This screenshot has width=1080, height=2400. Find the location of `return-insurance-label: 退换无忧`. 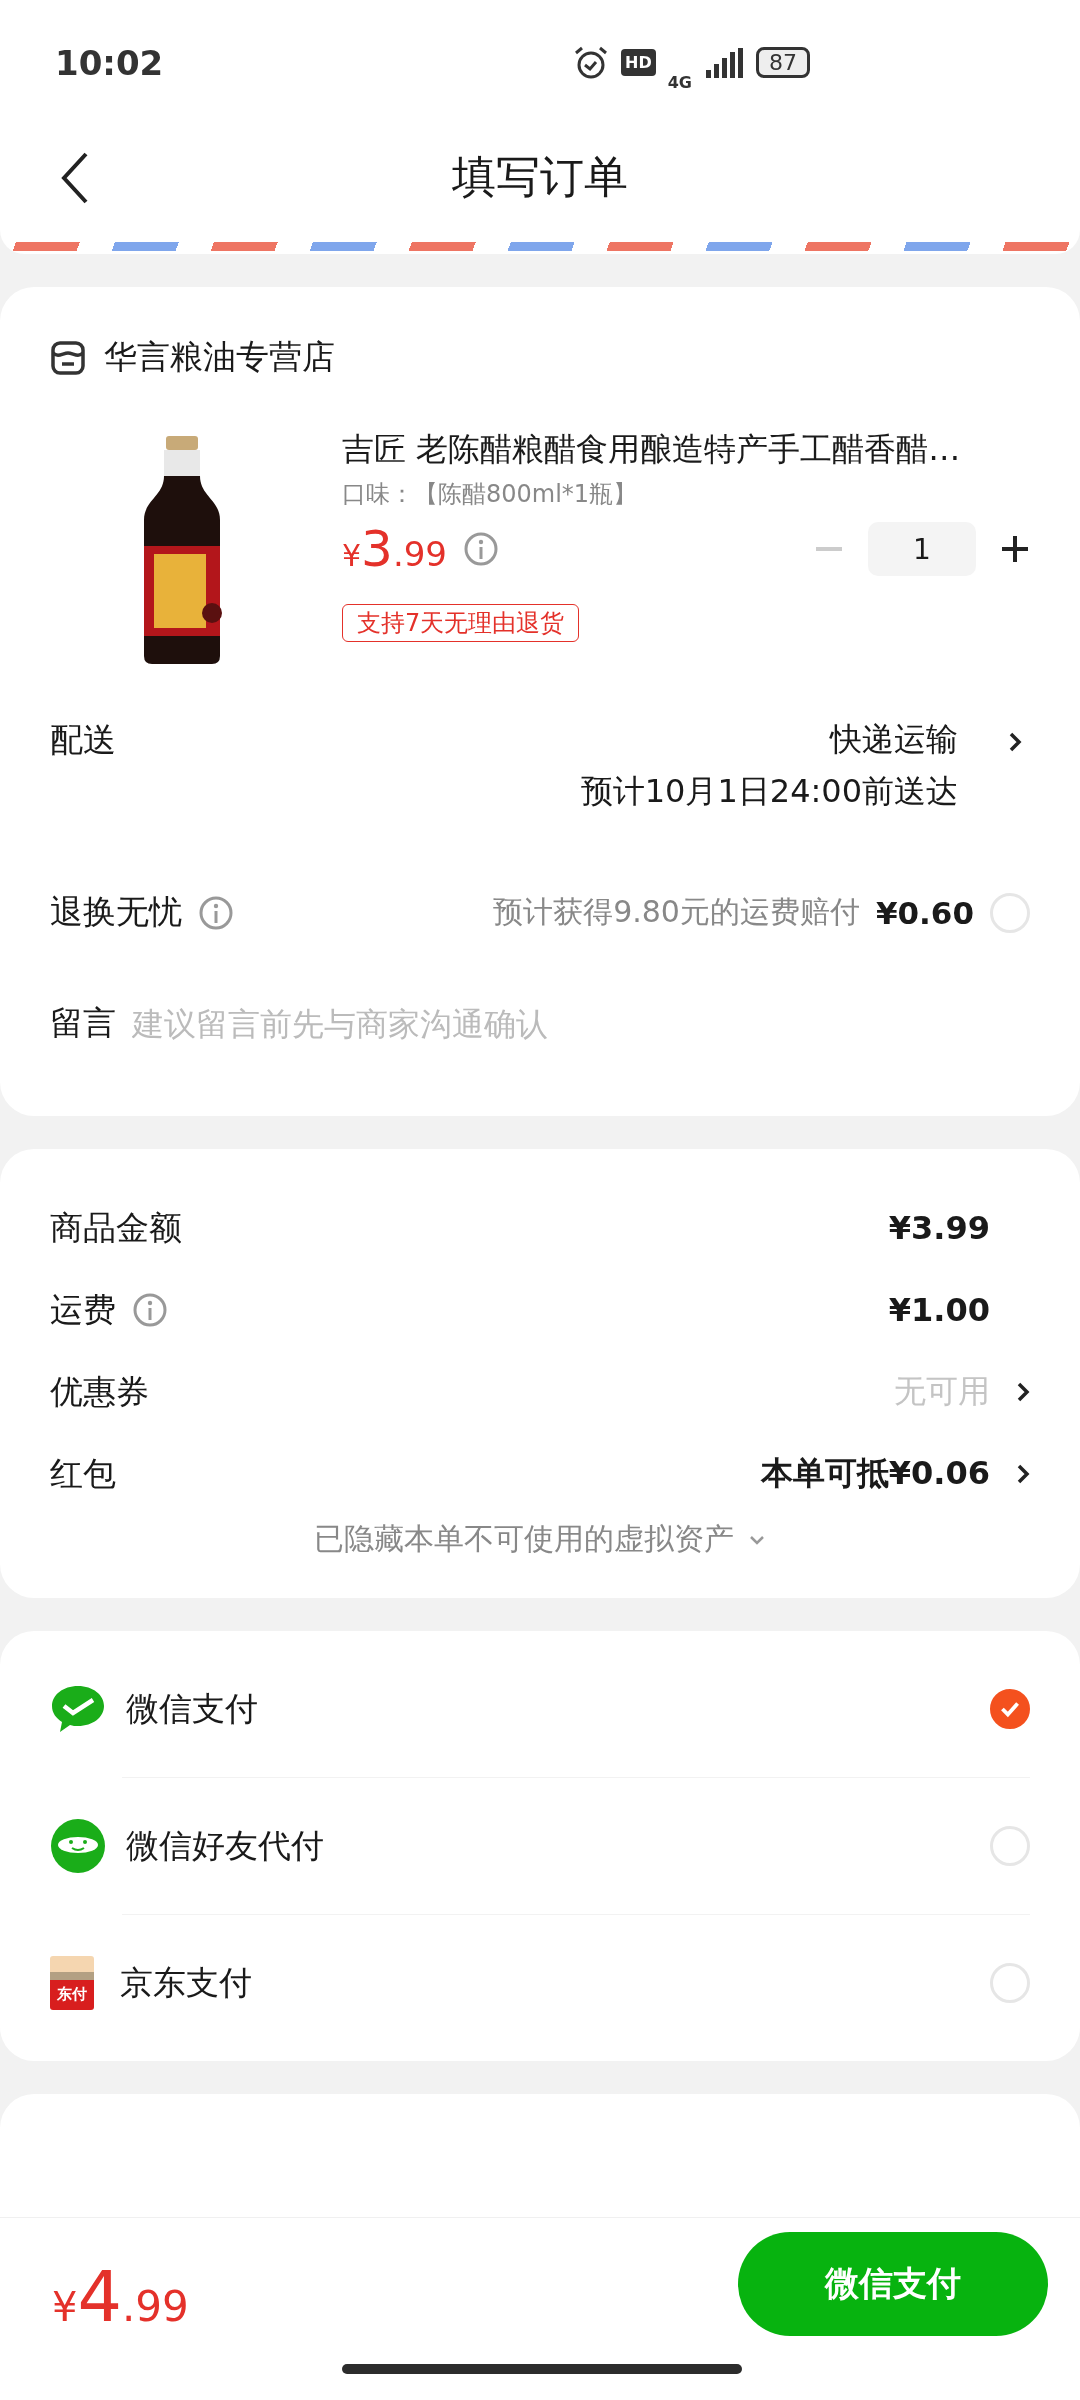

return-insurance-label: 退换无忧 is located at coordinates (116, 912).